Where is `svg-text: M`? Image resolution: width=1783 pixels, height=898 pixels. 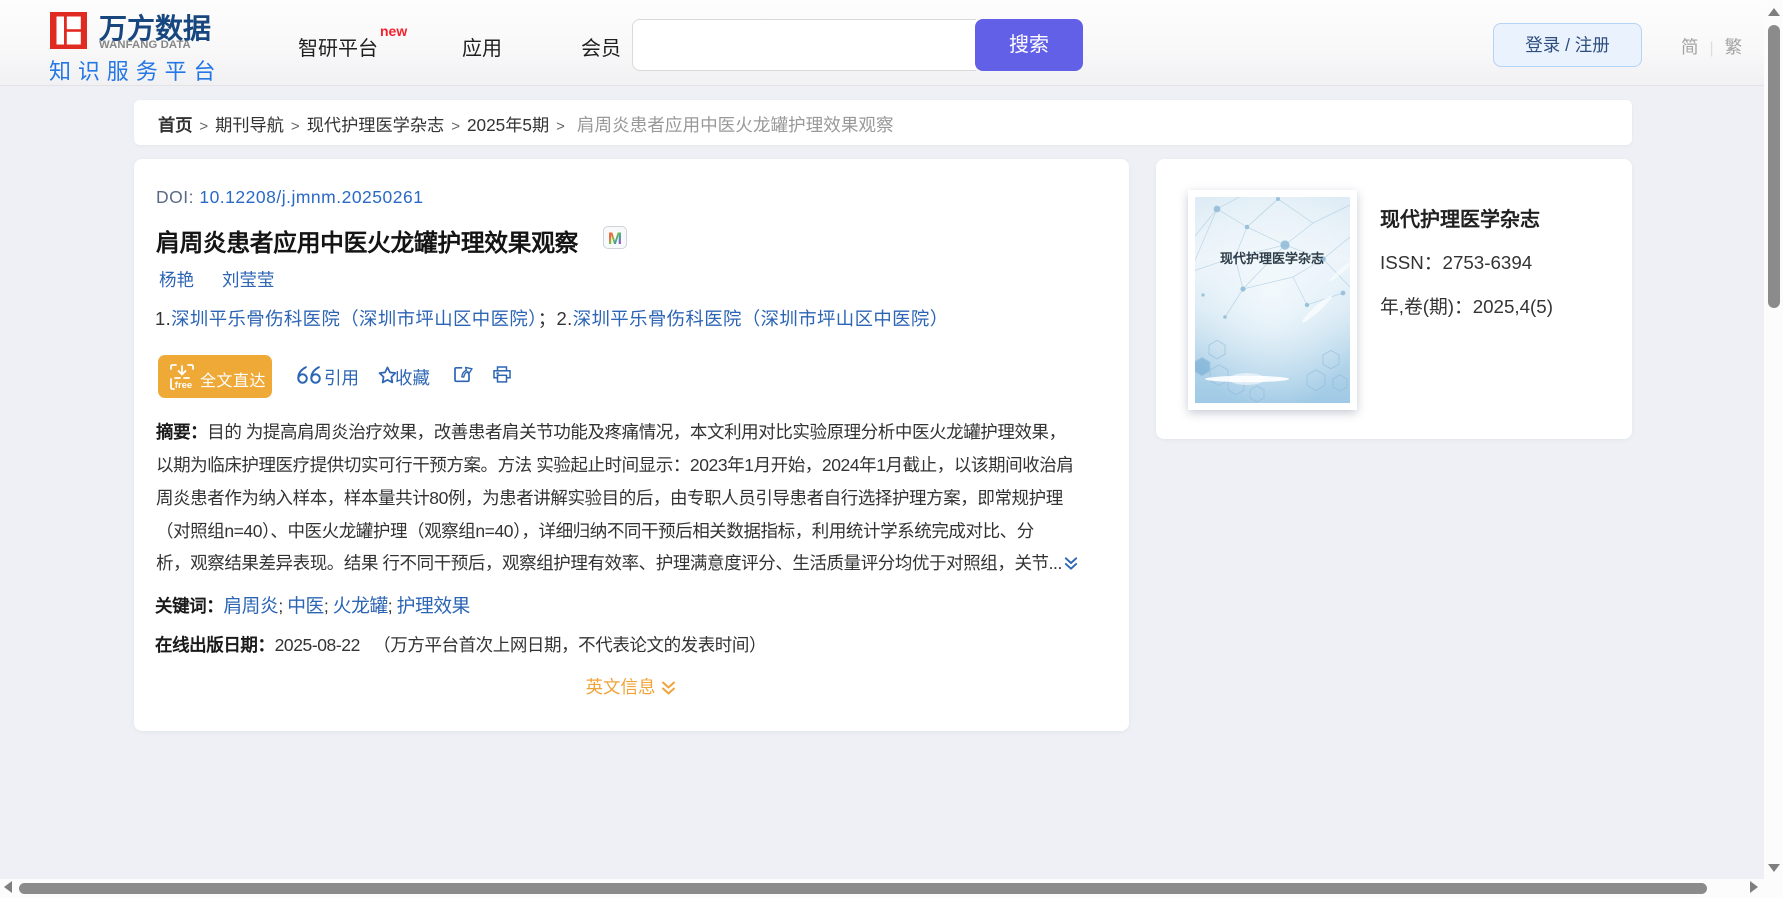
svg-text: M is located at coordinates (615, 238).